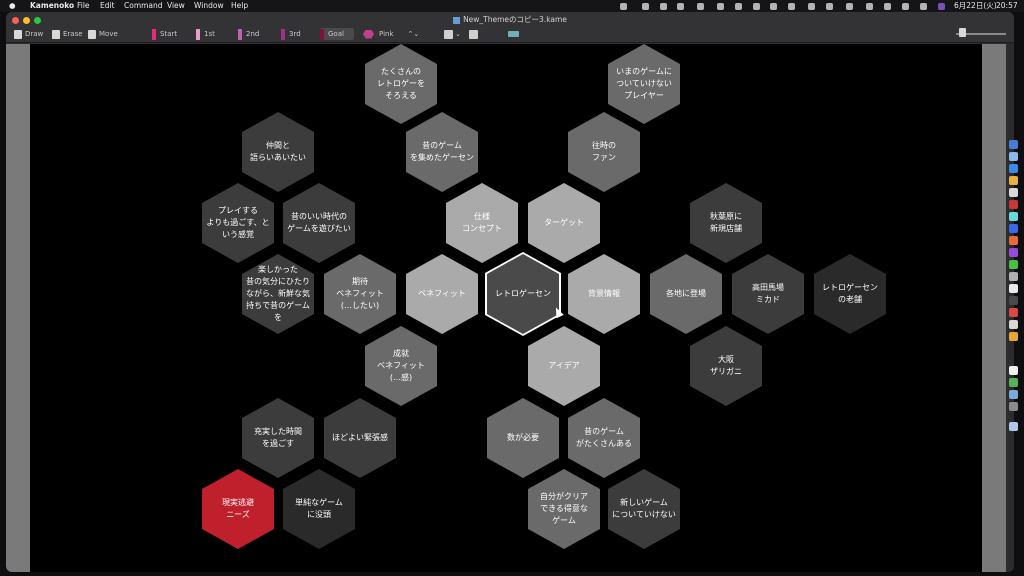  Describe the element at coordinates (773, 6) in the screenshot. I see `status-record-icon` at that location.